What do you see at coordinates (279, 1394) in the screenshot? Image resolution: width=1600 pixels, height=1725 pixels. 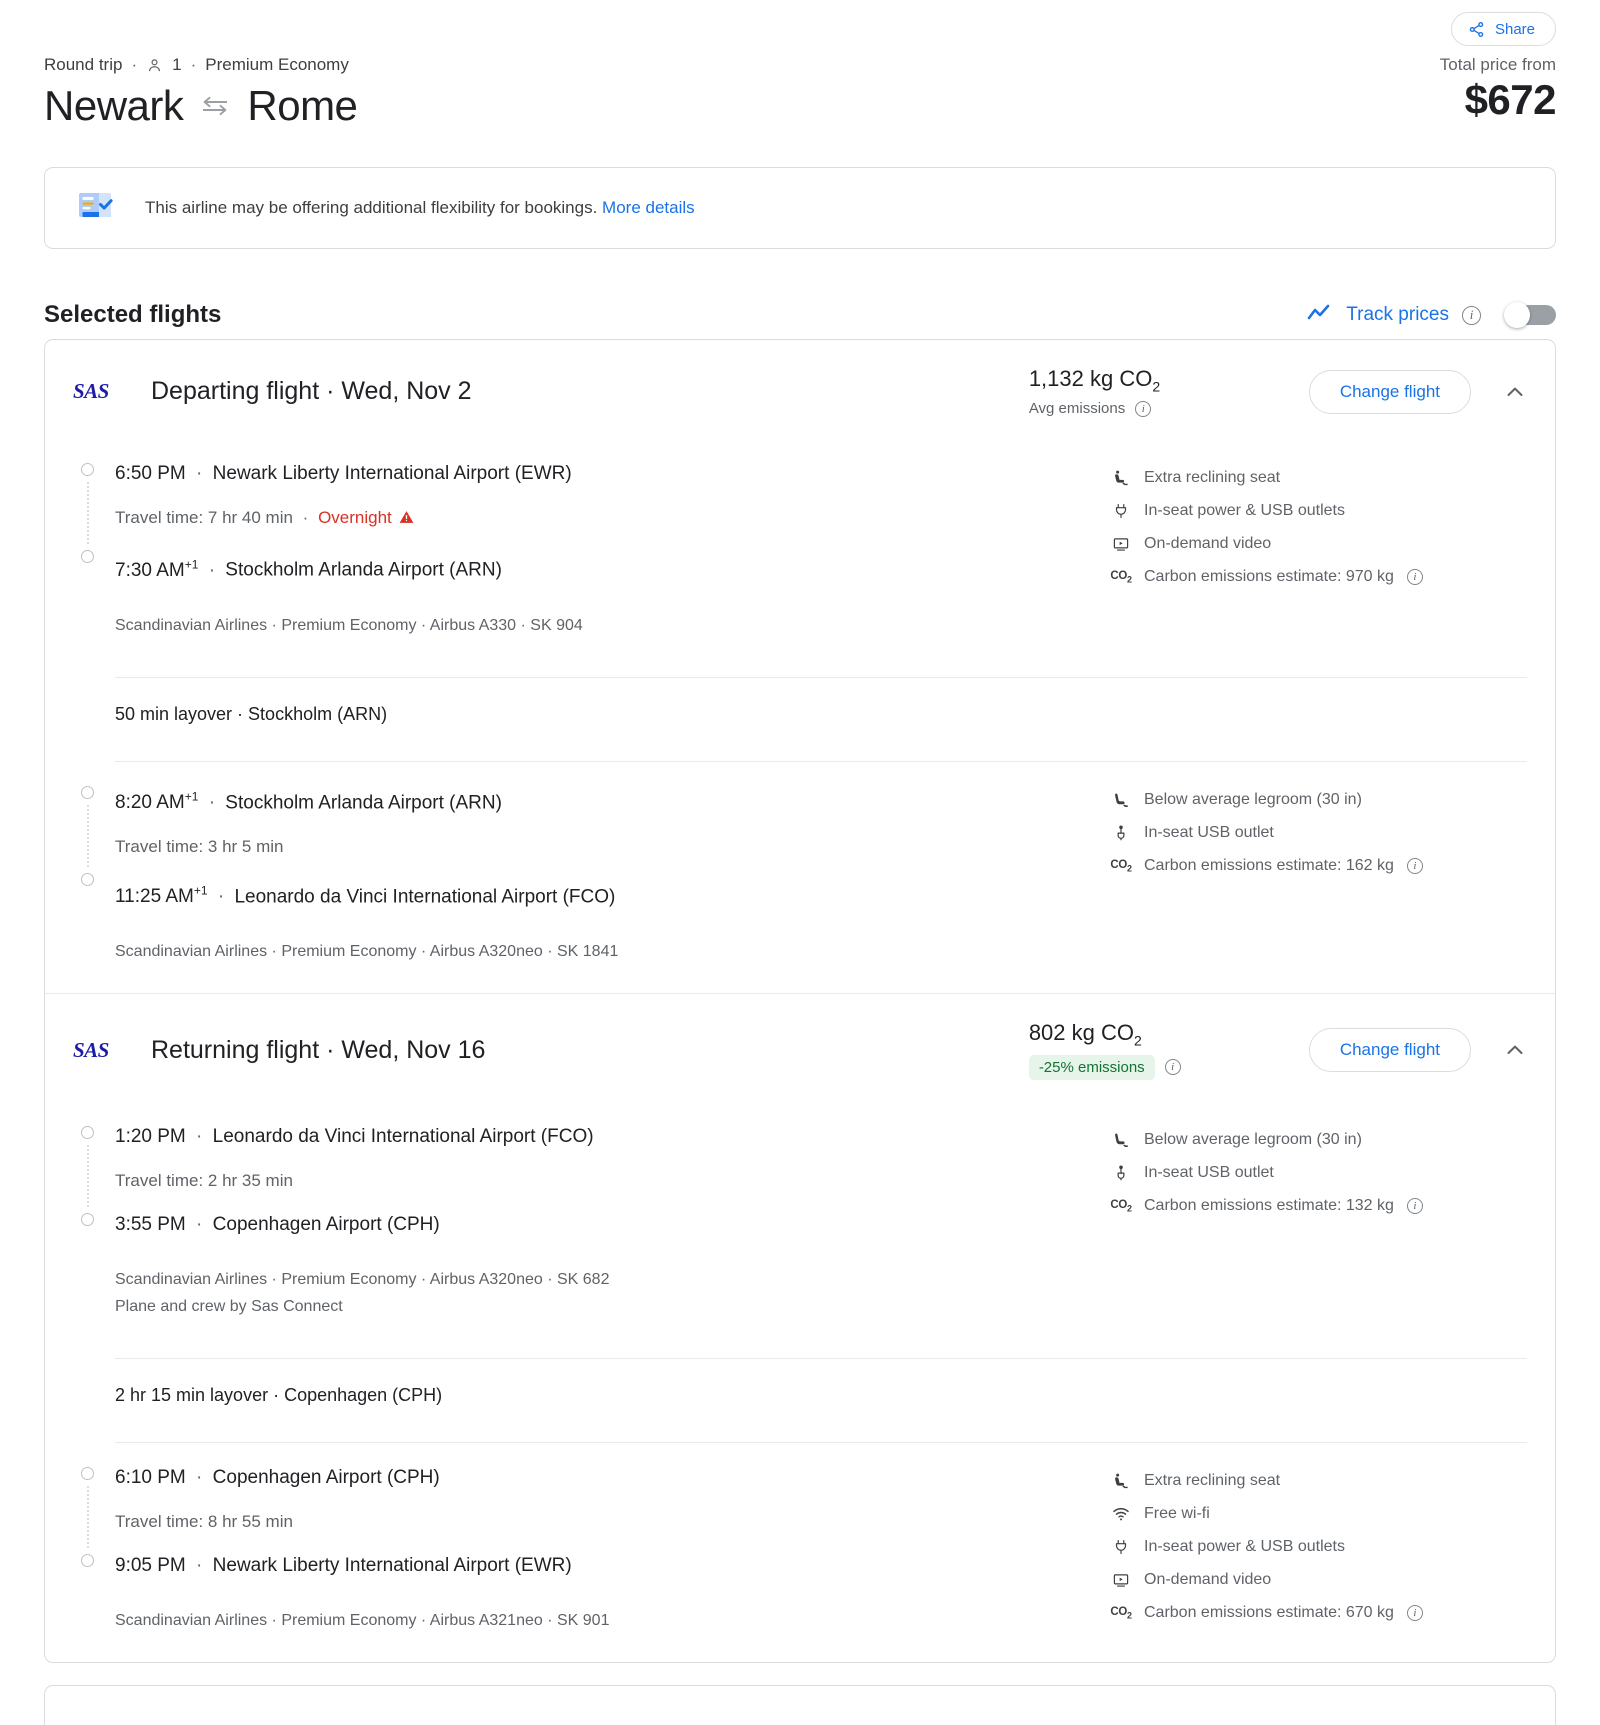 I see `layover-info: 2 hr 15 min layover · Copenhagen (CPH)` at bounding box center [279, 1394].